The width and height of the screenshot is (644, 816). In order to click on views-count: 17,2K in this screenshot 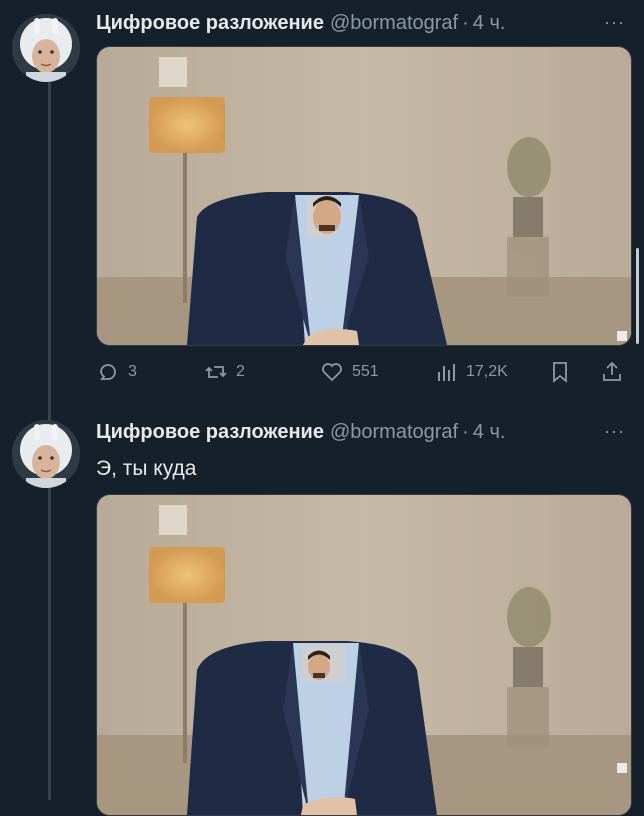, I will do `click(487, 371)`.